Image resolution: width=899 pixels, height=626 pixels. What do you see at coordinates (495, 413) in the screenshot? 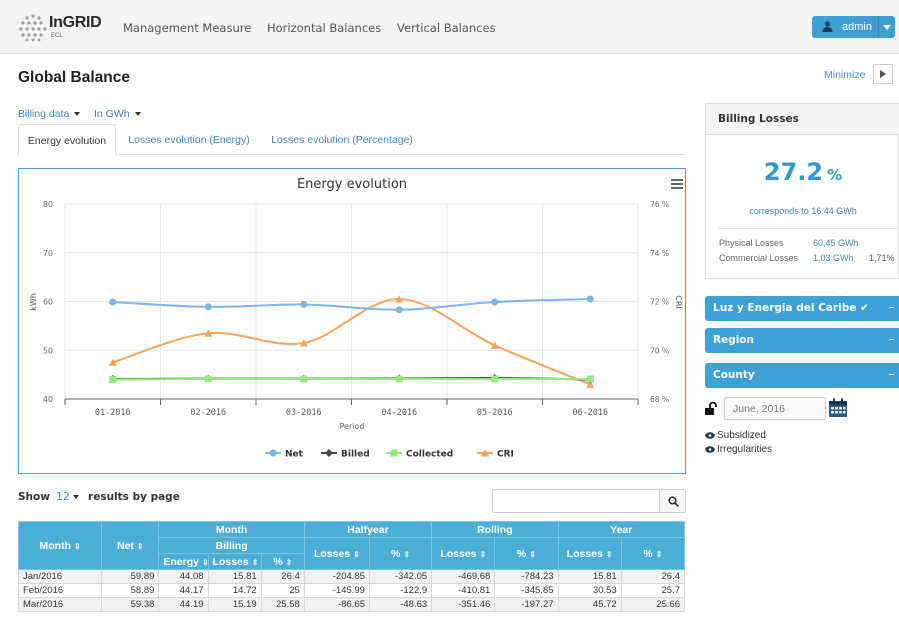
I see `x-tick-label: 05-2016` at bounding box center [495, 413].